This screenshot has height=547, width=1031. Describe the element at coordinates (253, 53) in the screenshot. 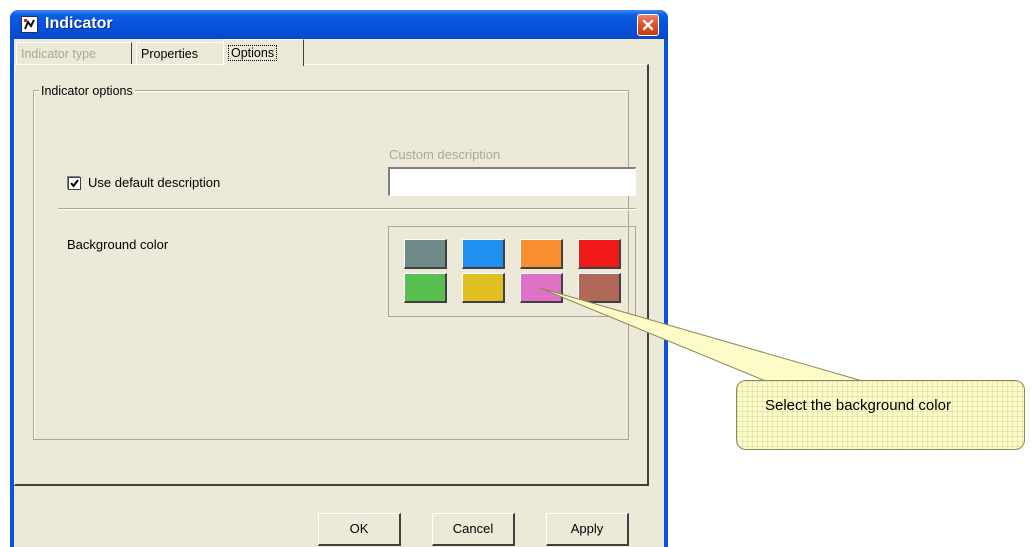

I see `tab-options-label: Options` at that location.